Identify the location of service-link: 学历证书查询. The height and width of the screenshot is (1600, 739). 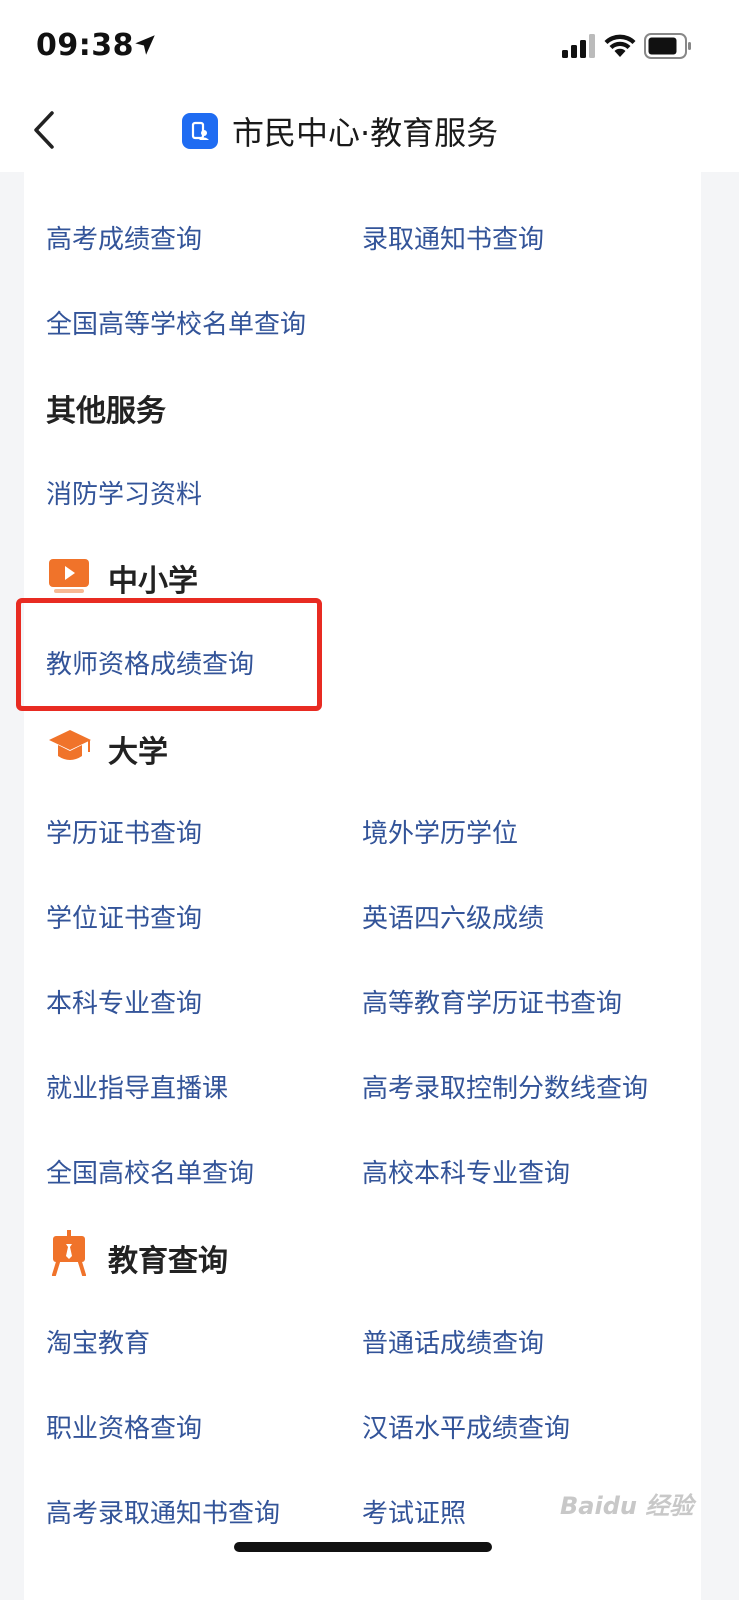
(124, 831).